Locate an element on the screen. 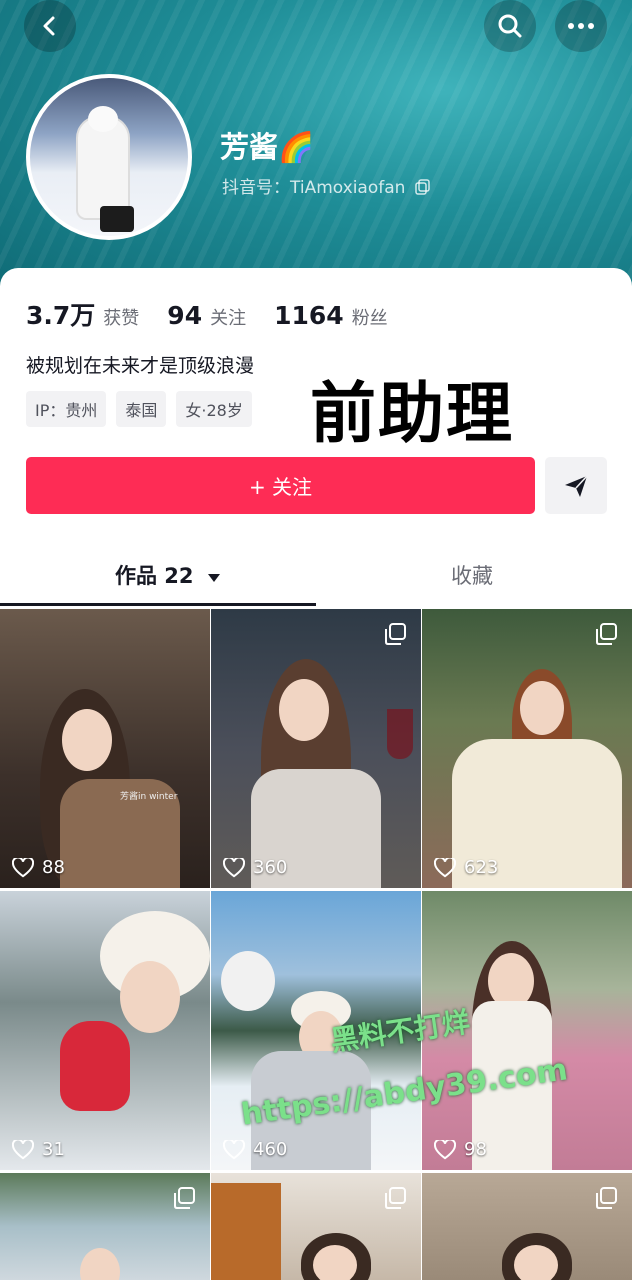 This screenshot has height=1280, width=632. post-tile: 芳酱in winter 88 is located at coordinates (105, 748).